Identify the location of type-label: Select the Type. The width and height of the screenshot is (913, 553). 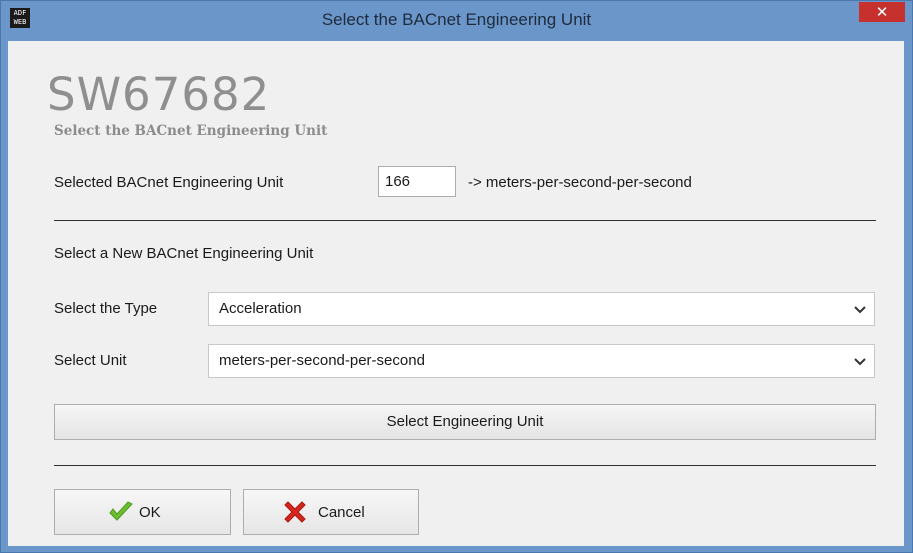
(106, 308).